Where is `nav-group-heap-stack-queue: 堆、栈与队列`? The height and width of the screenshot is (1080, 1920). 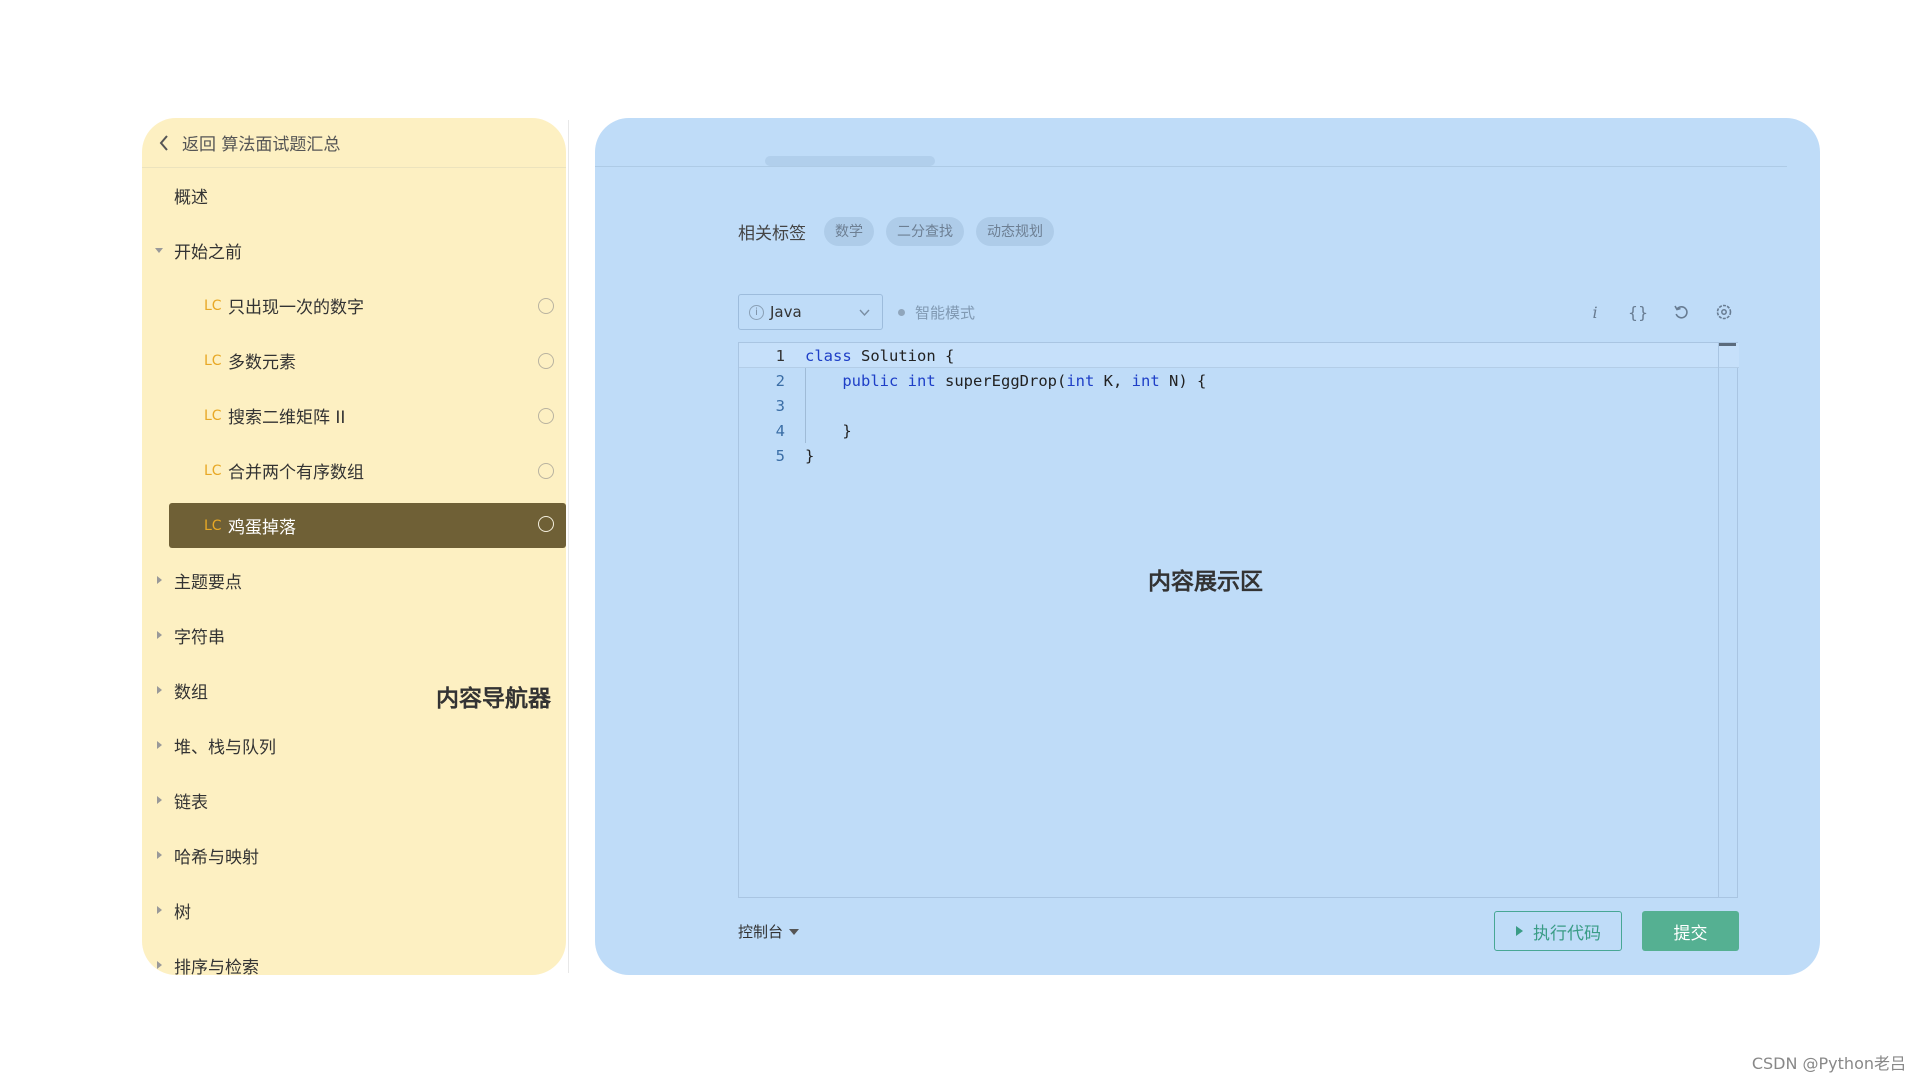 nav-group-heap-stack-queue: 堆、栈与队列 is located at coordinates (354, 745).